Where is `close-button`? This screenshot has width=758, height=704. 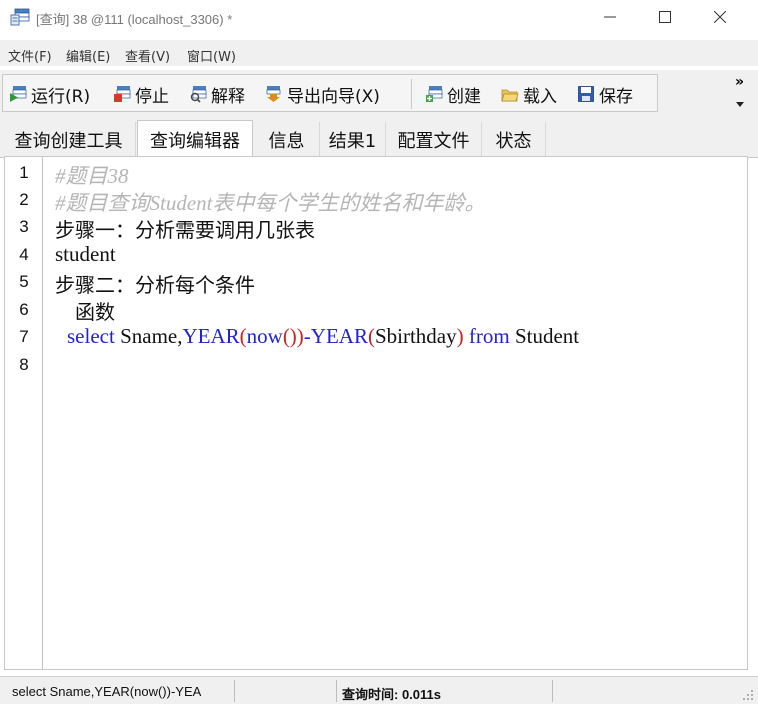
close-button is located at coordinates (720, 17).